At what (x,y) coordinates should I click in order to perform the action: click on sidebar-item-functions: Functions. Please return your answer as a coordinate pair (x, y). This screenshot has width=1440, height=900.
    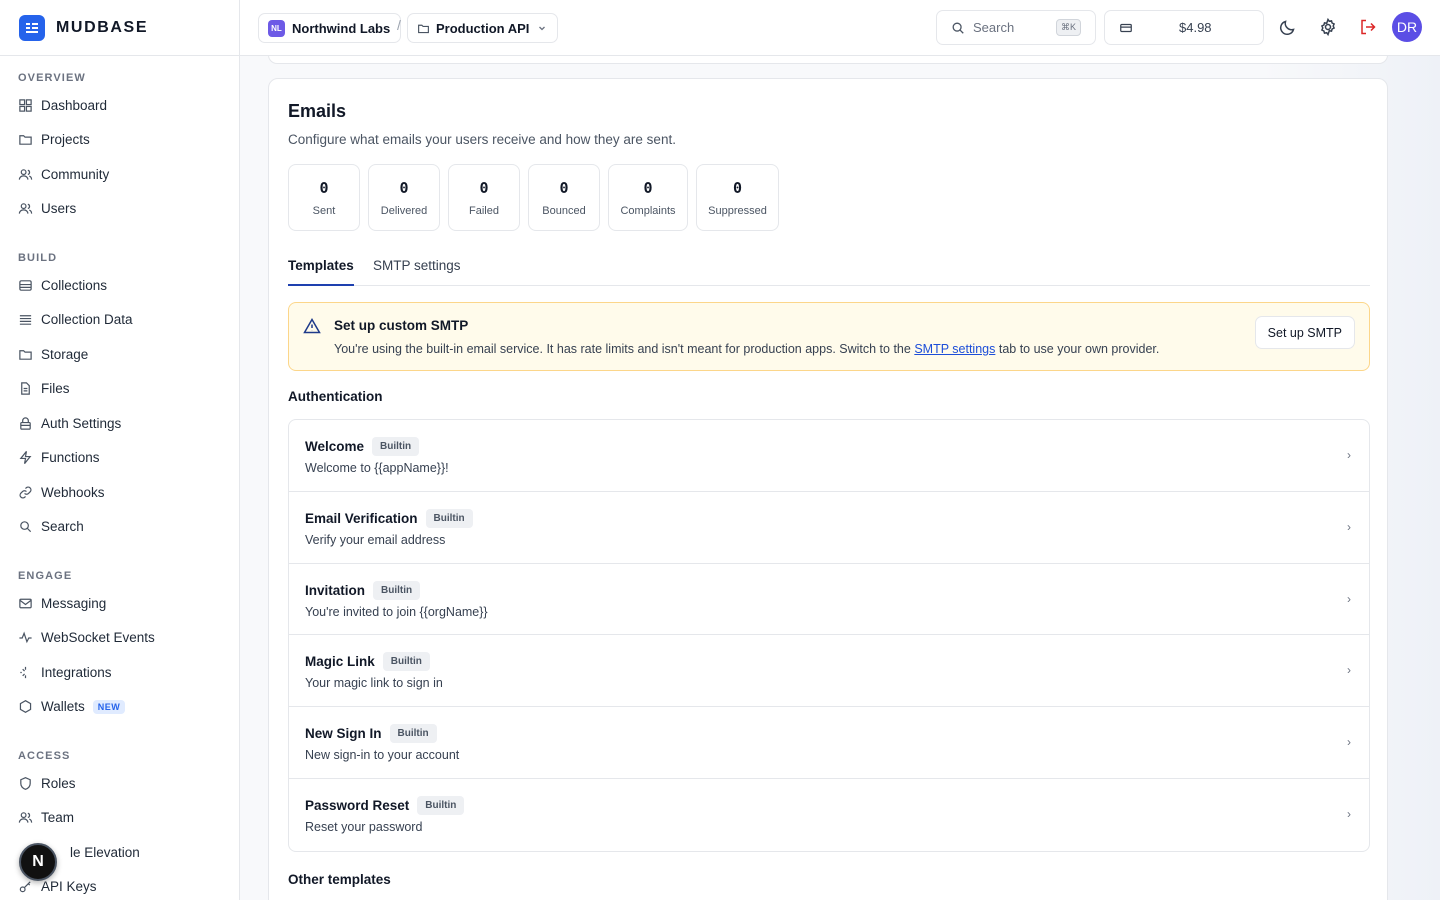
    Looking at the image, I should click on (120, 458).